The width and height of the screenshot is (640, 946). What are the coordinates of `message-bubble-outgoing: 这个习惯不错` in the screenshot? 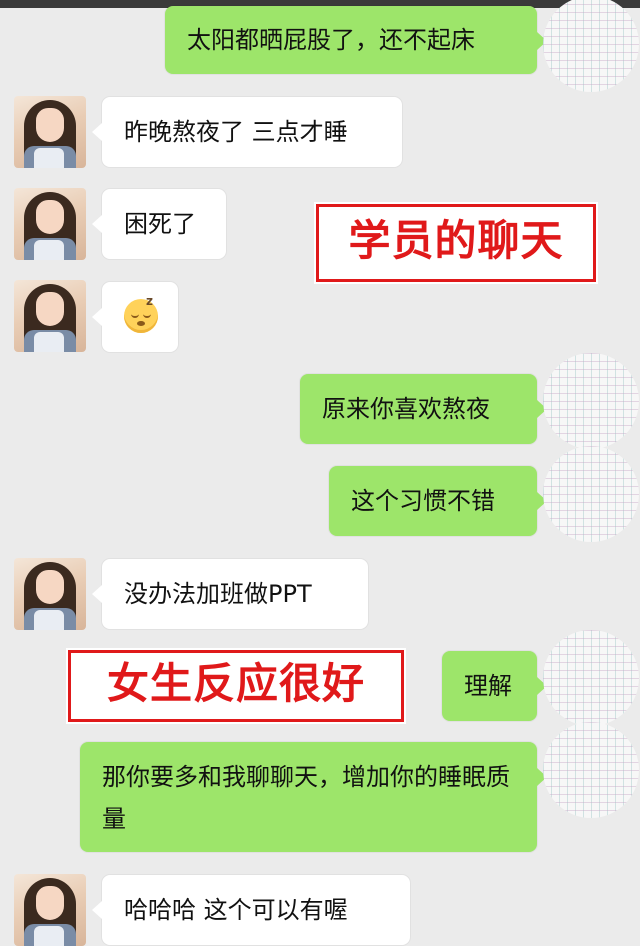 It's located at (438, 501).